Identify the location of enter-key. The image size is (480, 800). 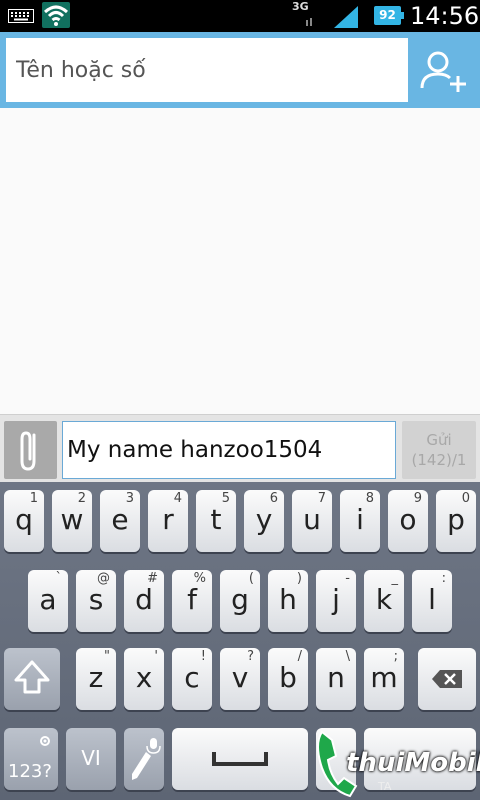
(420, 759).